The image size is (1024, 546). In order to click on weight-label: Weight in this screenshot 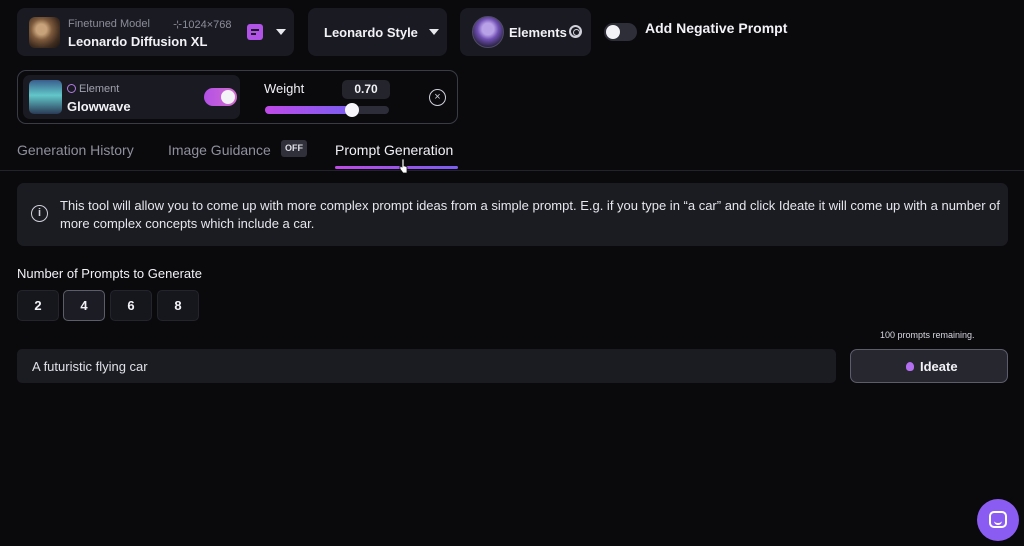, I will do `click(284, 88)`.